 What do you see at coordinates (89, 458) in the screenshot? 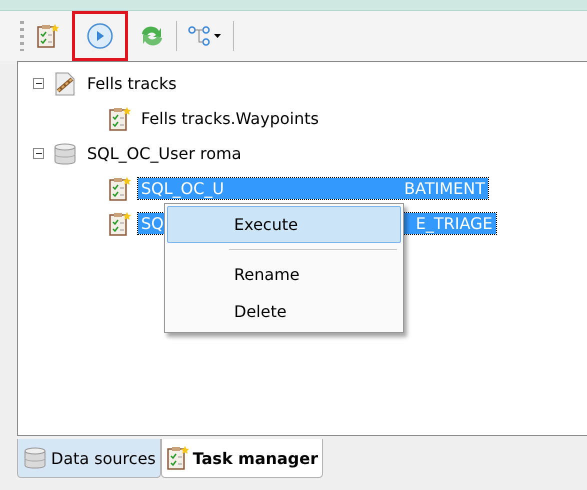
I see `tab: Data sources` at bounding box center [89, 458].